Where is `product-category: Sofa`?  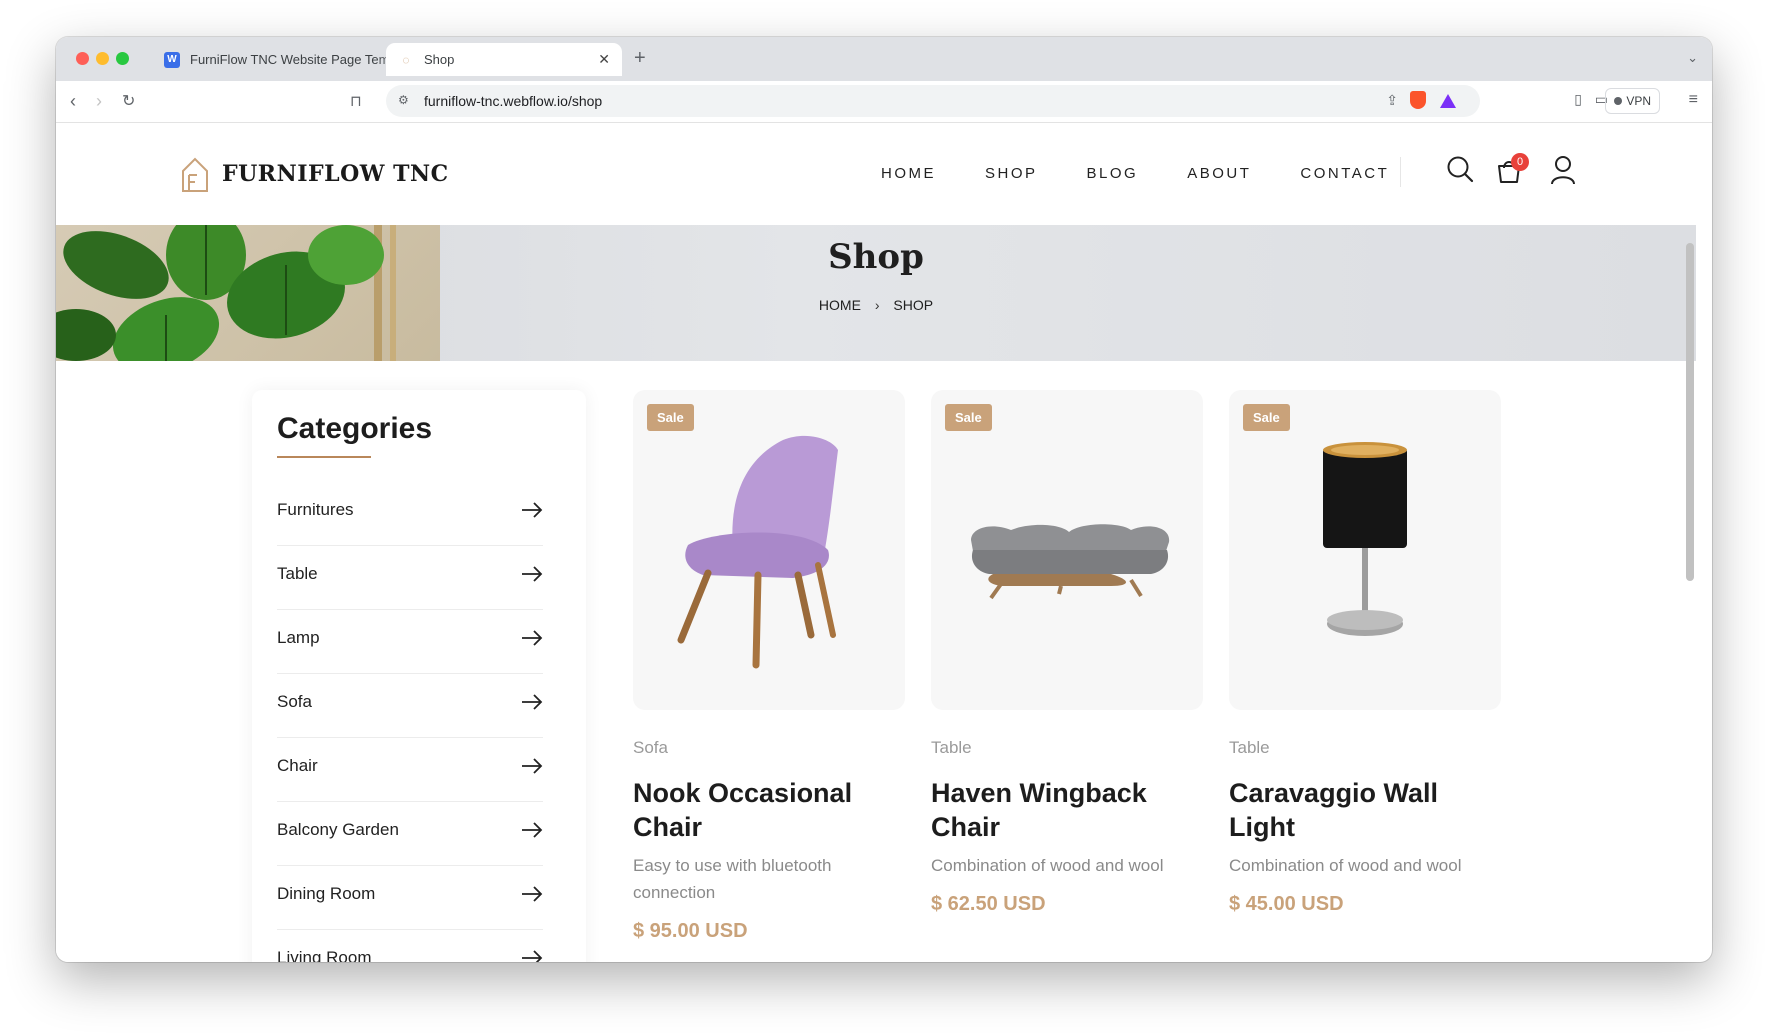
product-category: Sofa is located at coordinates (650, 747).